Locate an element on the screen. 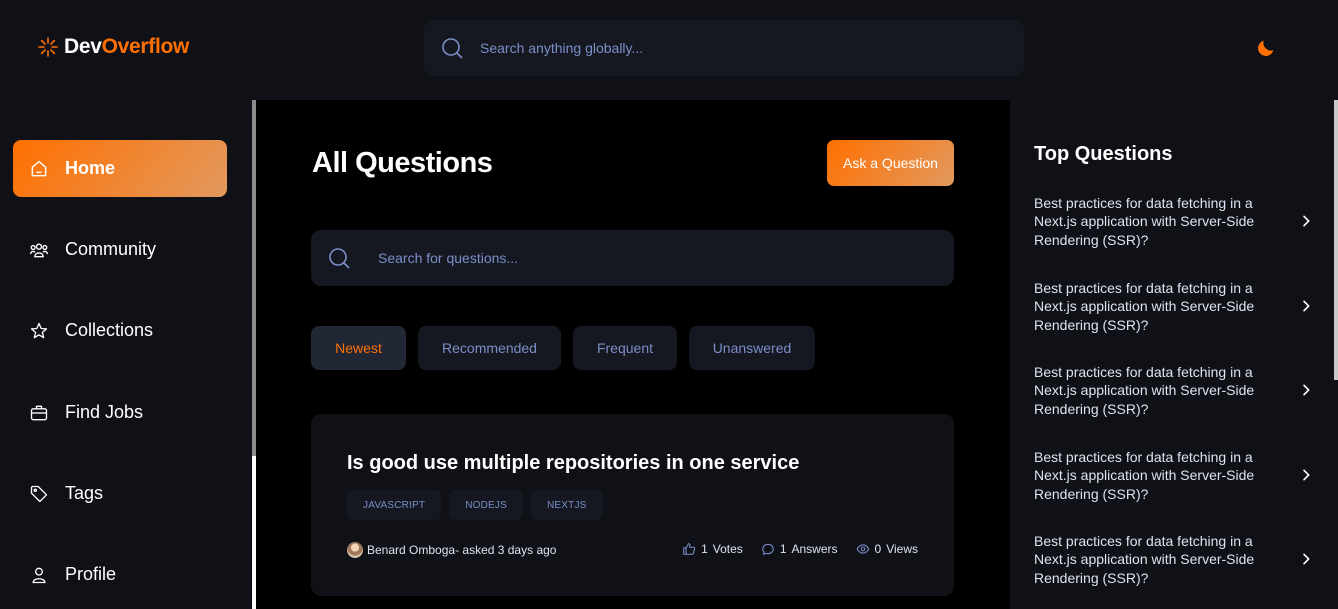 The width and height of the screenshot is (1338, 609). views-stat: 0 Views is located at coordinates (887, 549).